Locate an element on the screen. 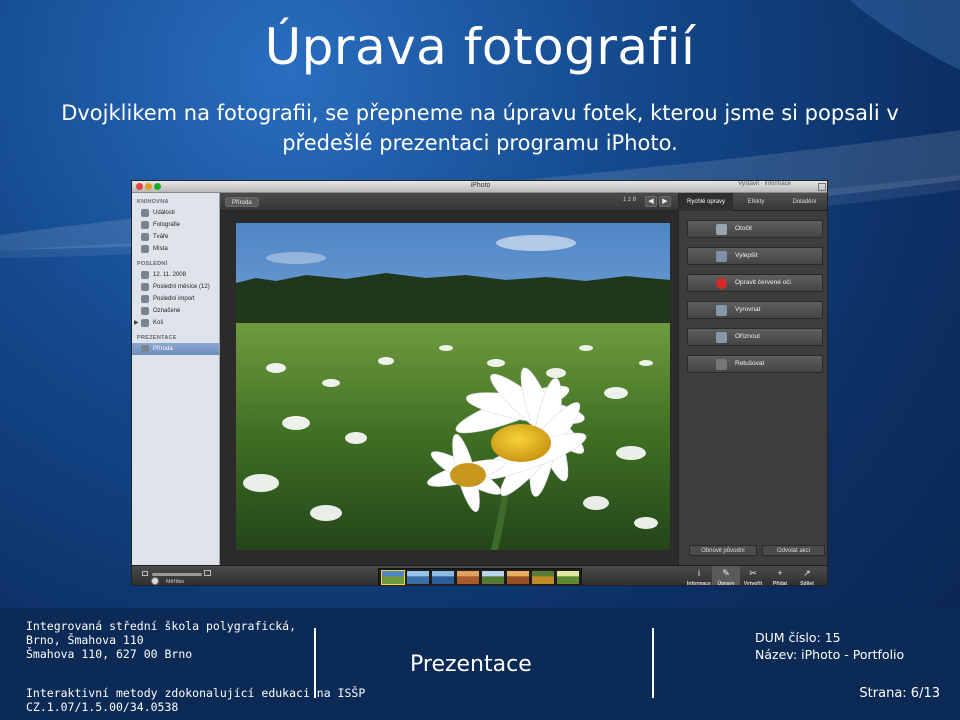  edit-button-label: Vyrovnat is located at coordinates (748, 309).